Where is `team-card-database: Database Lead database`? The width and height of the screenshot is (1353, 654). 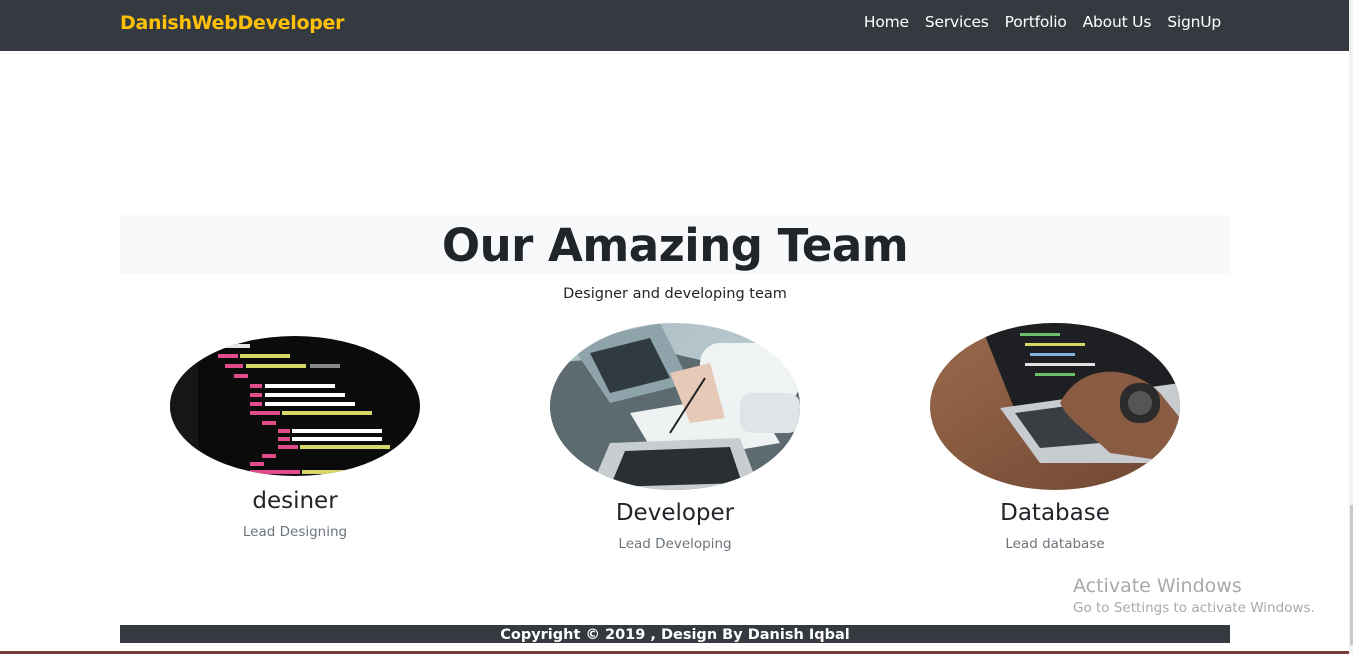 team-card-database: Database Lead database is located at coordinates (1055, 437).